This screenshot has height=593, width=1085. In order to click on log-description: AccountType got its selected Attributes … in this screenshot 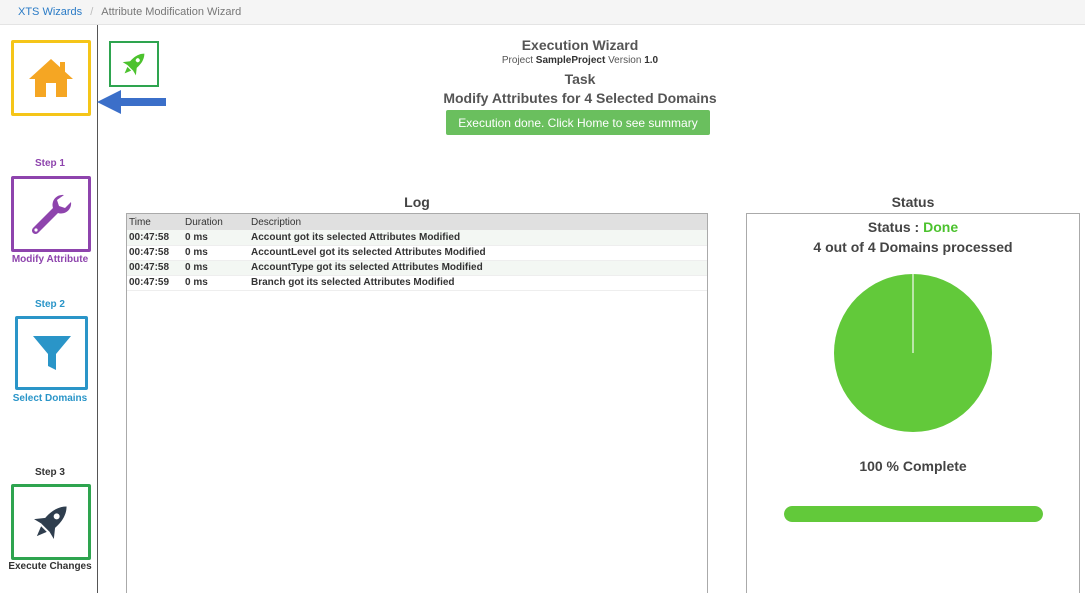, I will do `click(478, 268)`.